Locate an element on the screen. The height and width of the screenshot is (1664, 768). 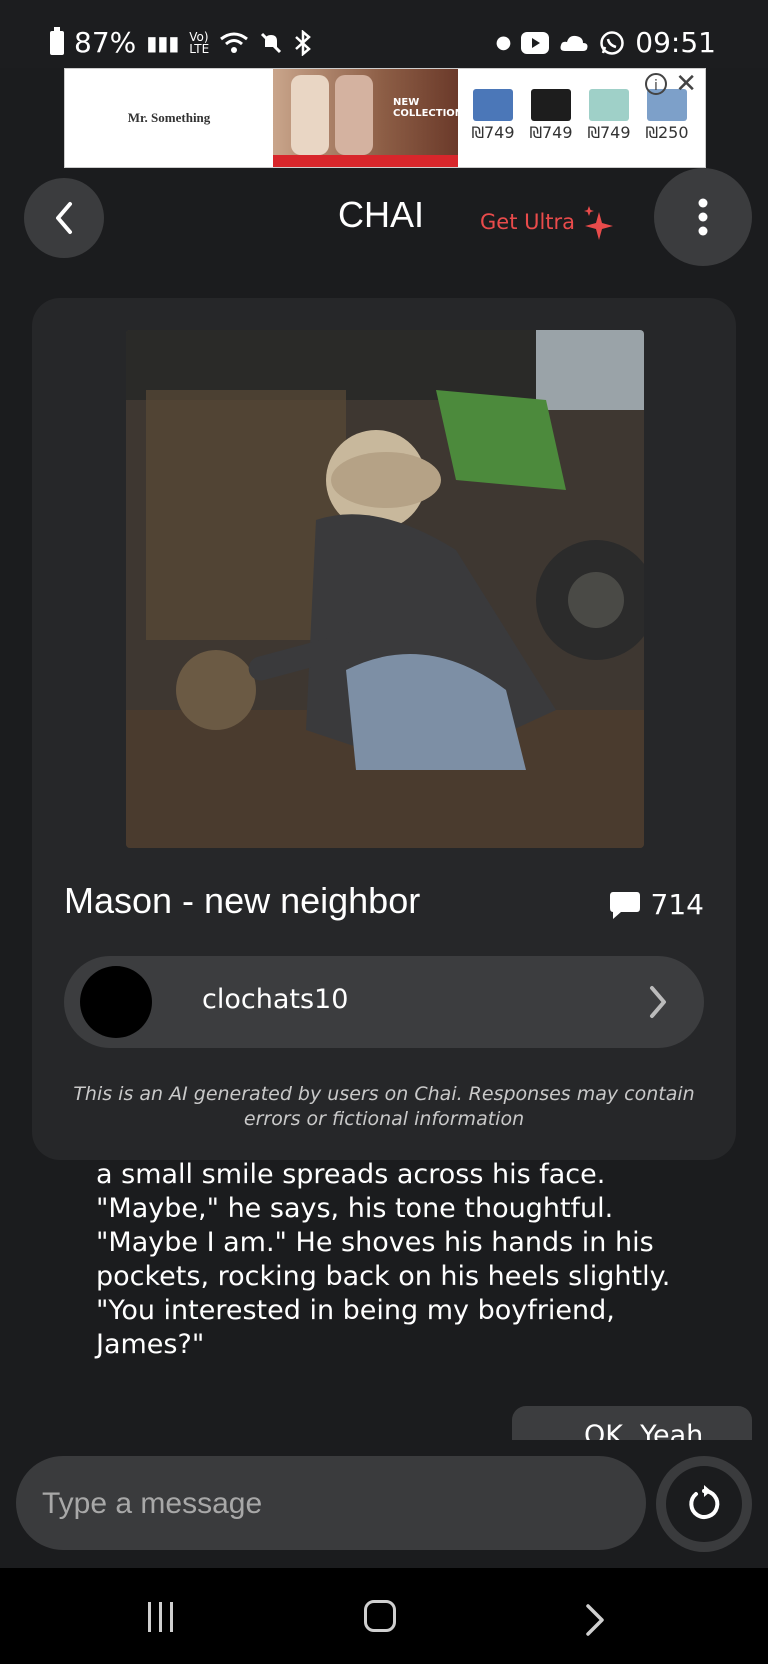
refresh-icon is located at coordinates (704, 1502).